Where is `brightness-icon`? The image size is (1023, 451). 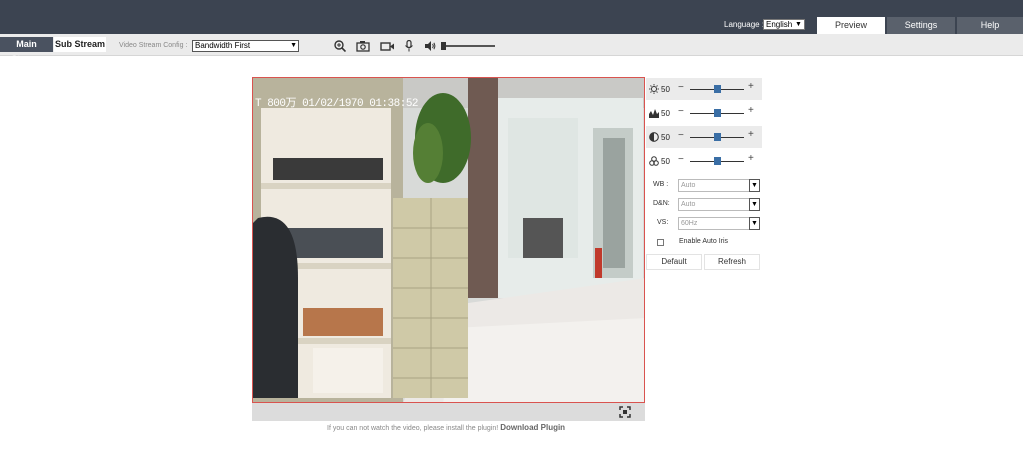
brightness-icon is located at coordinates (654, 89).